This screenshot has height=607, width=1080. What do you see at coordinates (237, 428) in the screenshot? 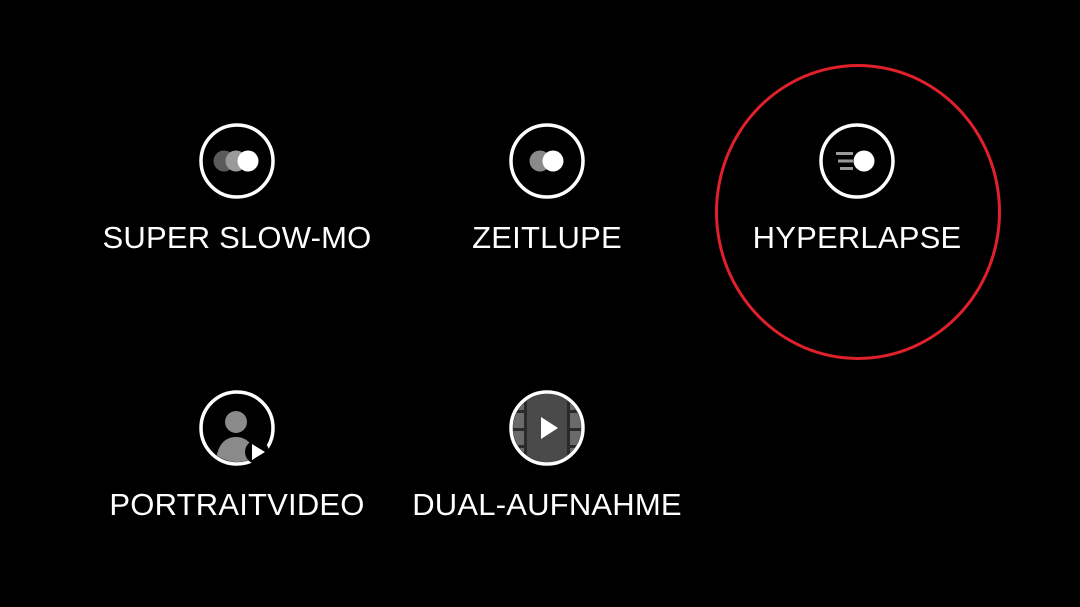
I see `portrait-video-icon` at bounding box center [237, 428].